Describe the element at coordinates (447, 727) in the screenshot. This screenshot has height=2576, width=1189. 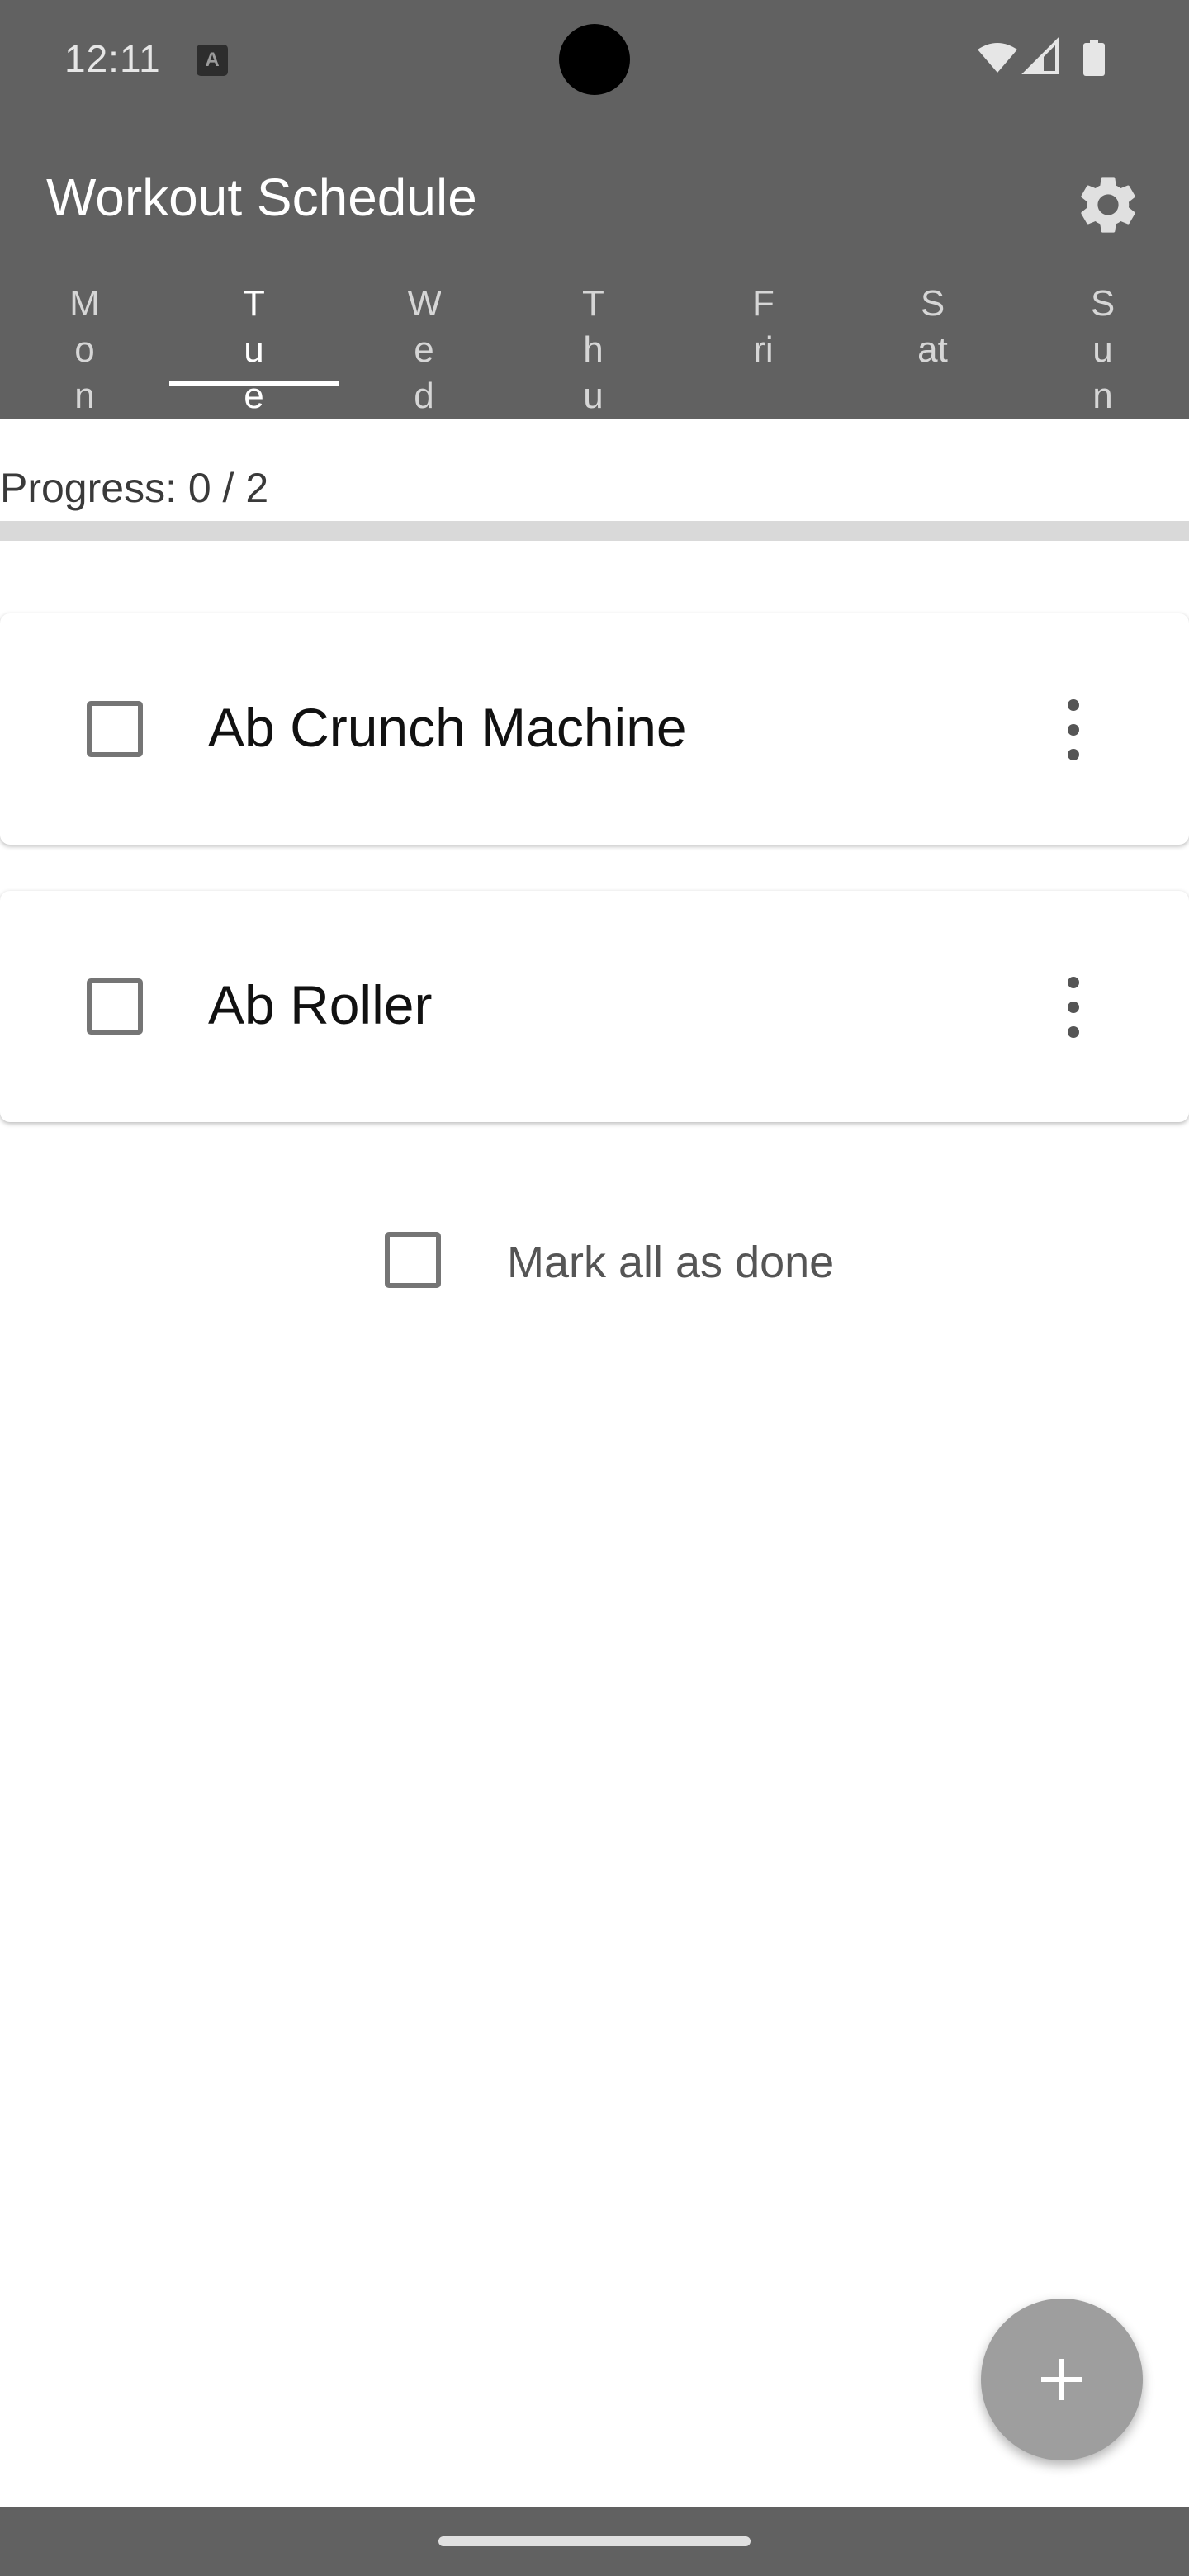
I see `exercise-name: Ab Crunch Machine` at that location.